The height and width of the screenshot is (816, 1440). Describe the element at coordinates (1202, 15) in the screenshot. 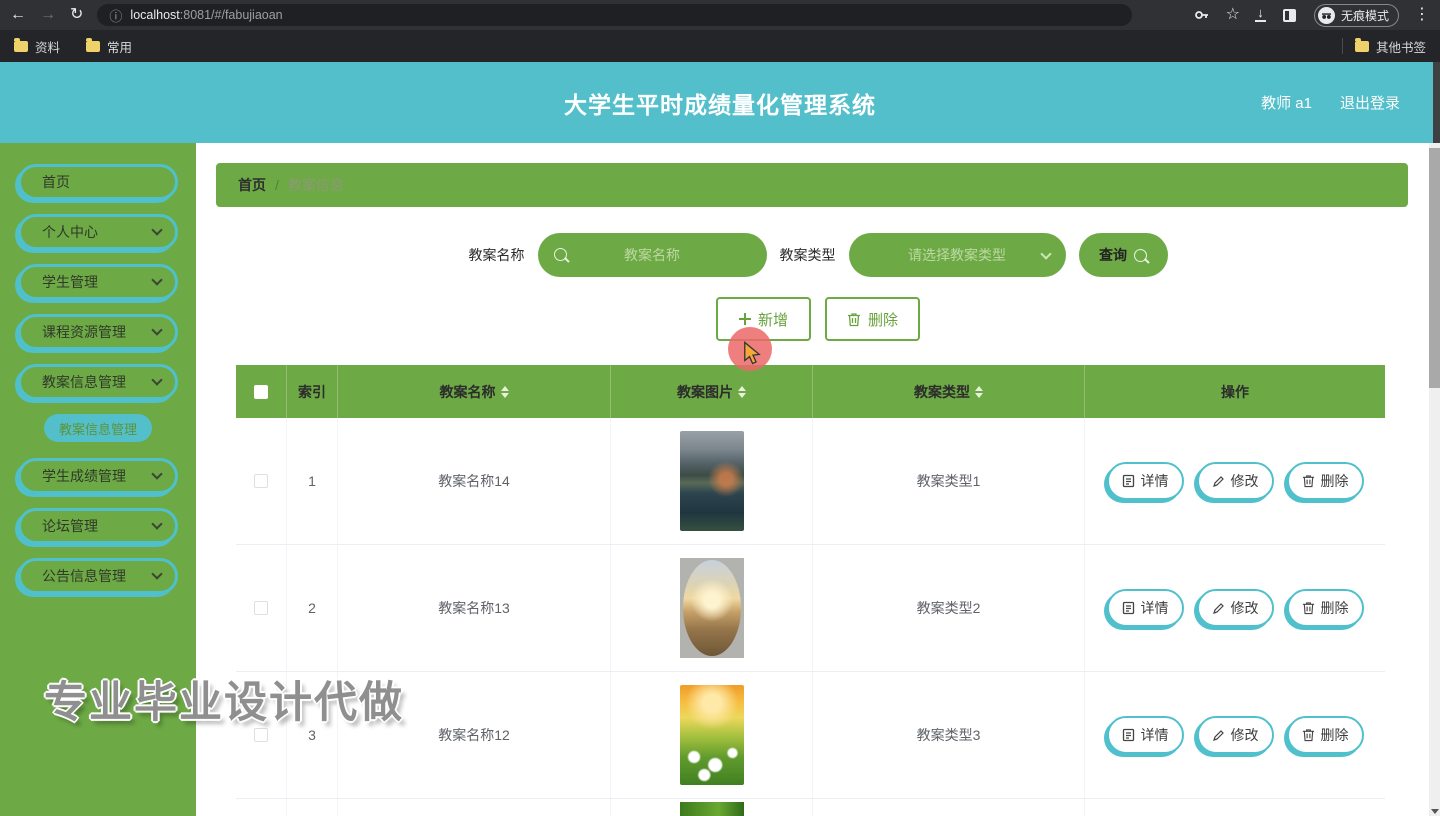

I see `password-key-icon` at that location.